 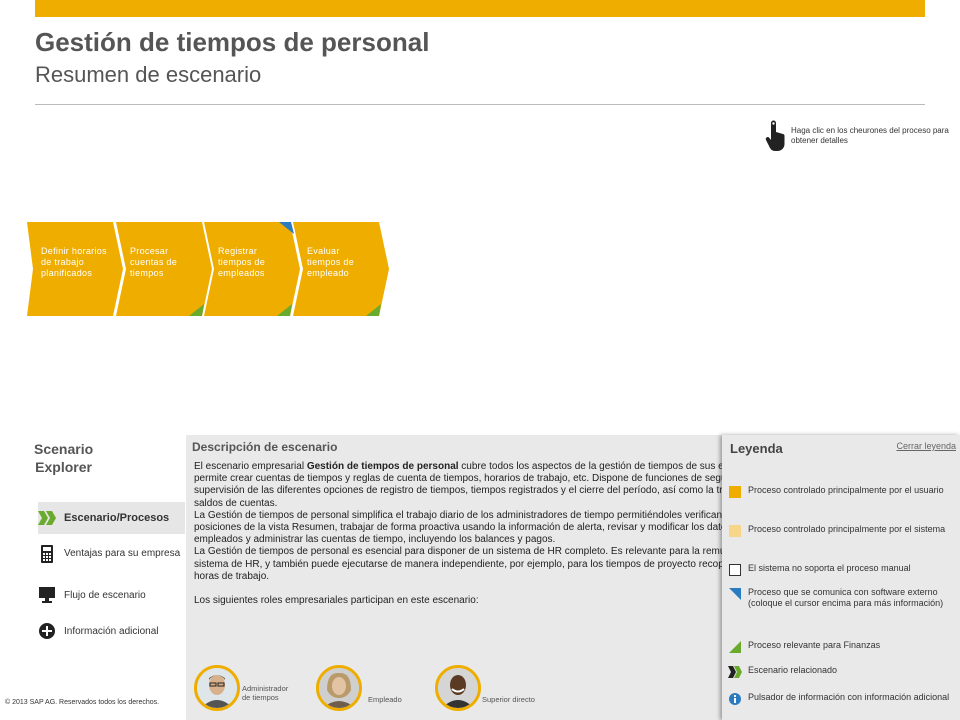 I want to click on related-scenario-icon, so click(x=735, y=672).